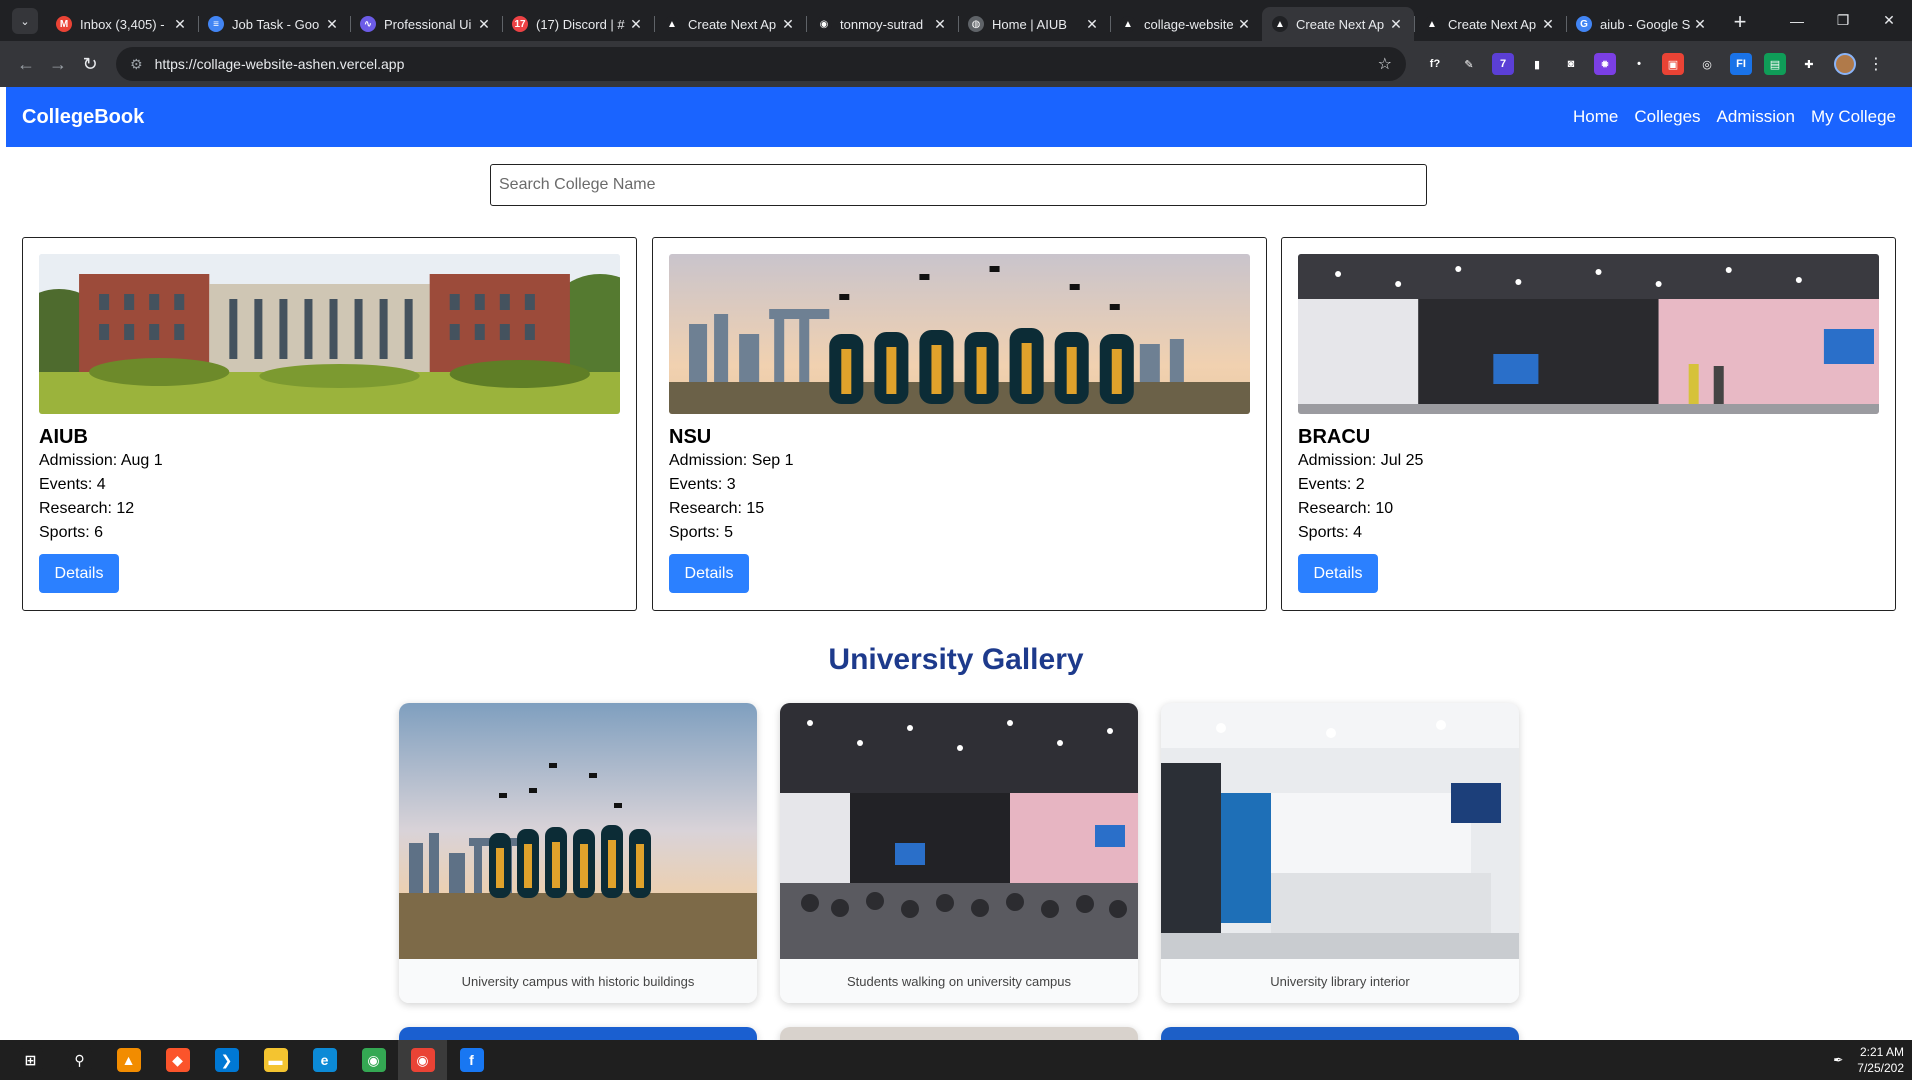  I want to click on gallery-item: University library interior, so click(1340, 853).